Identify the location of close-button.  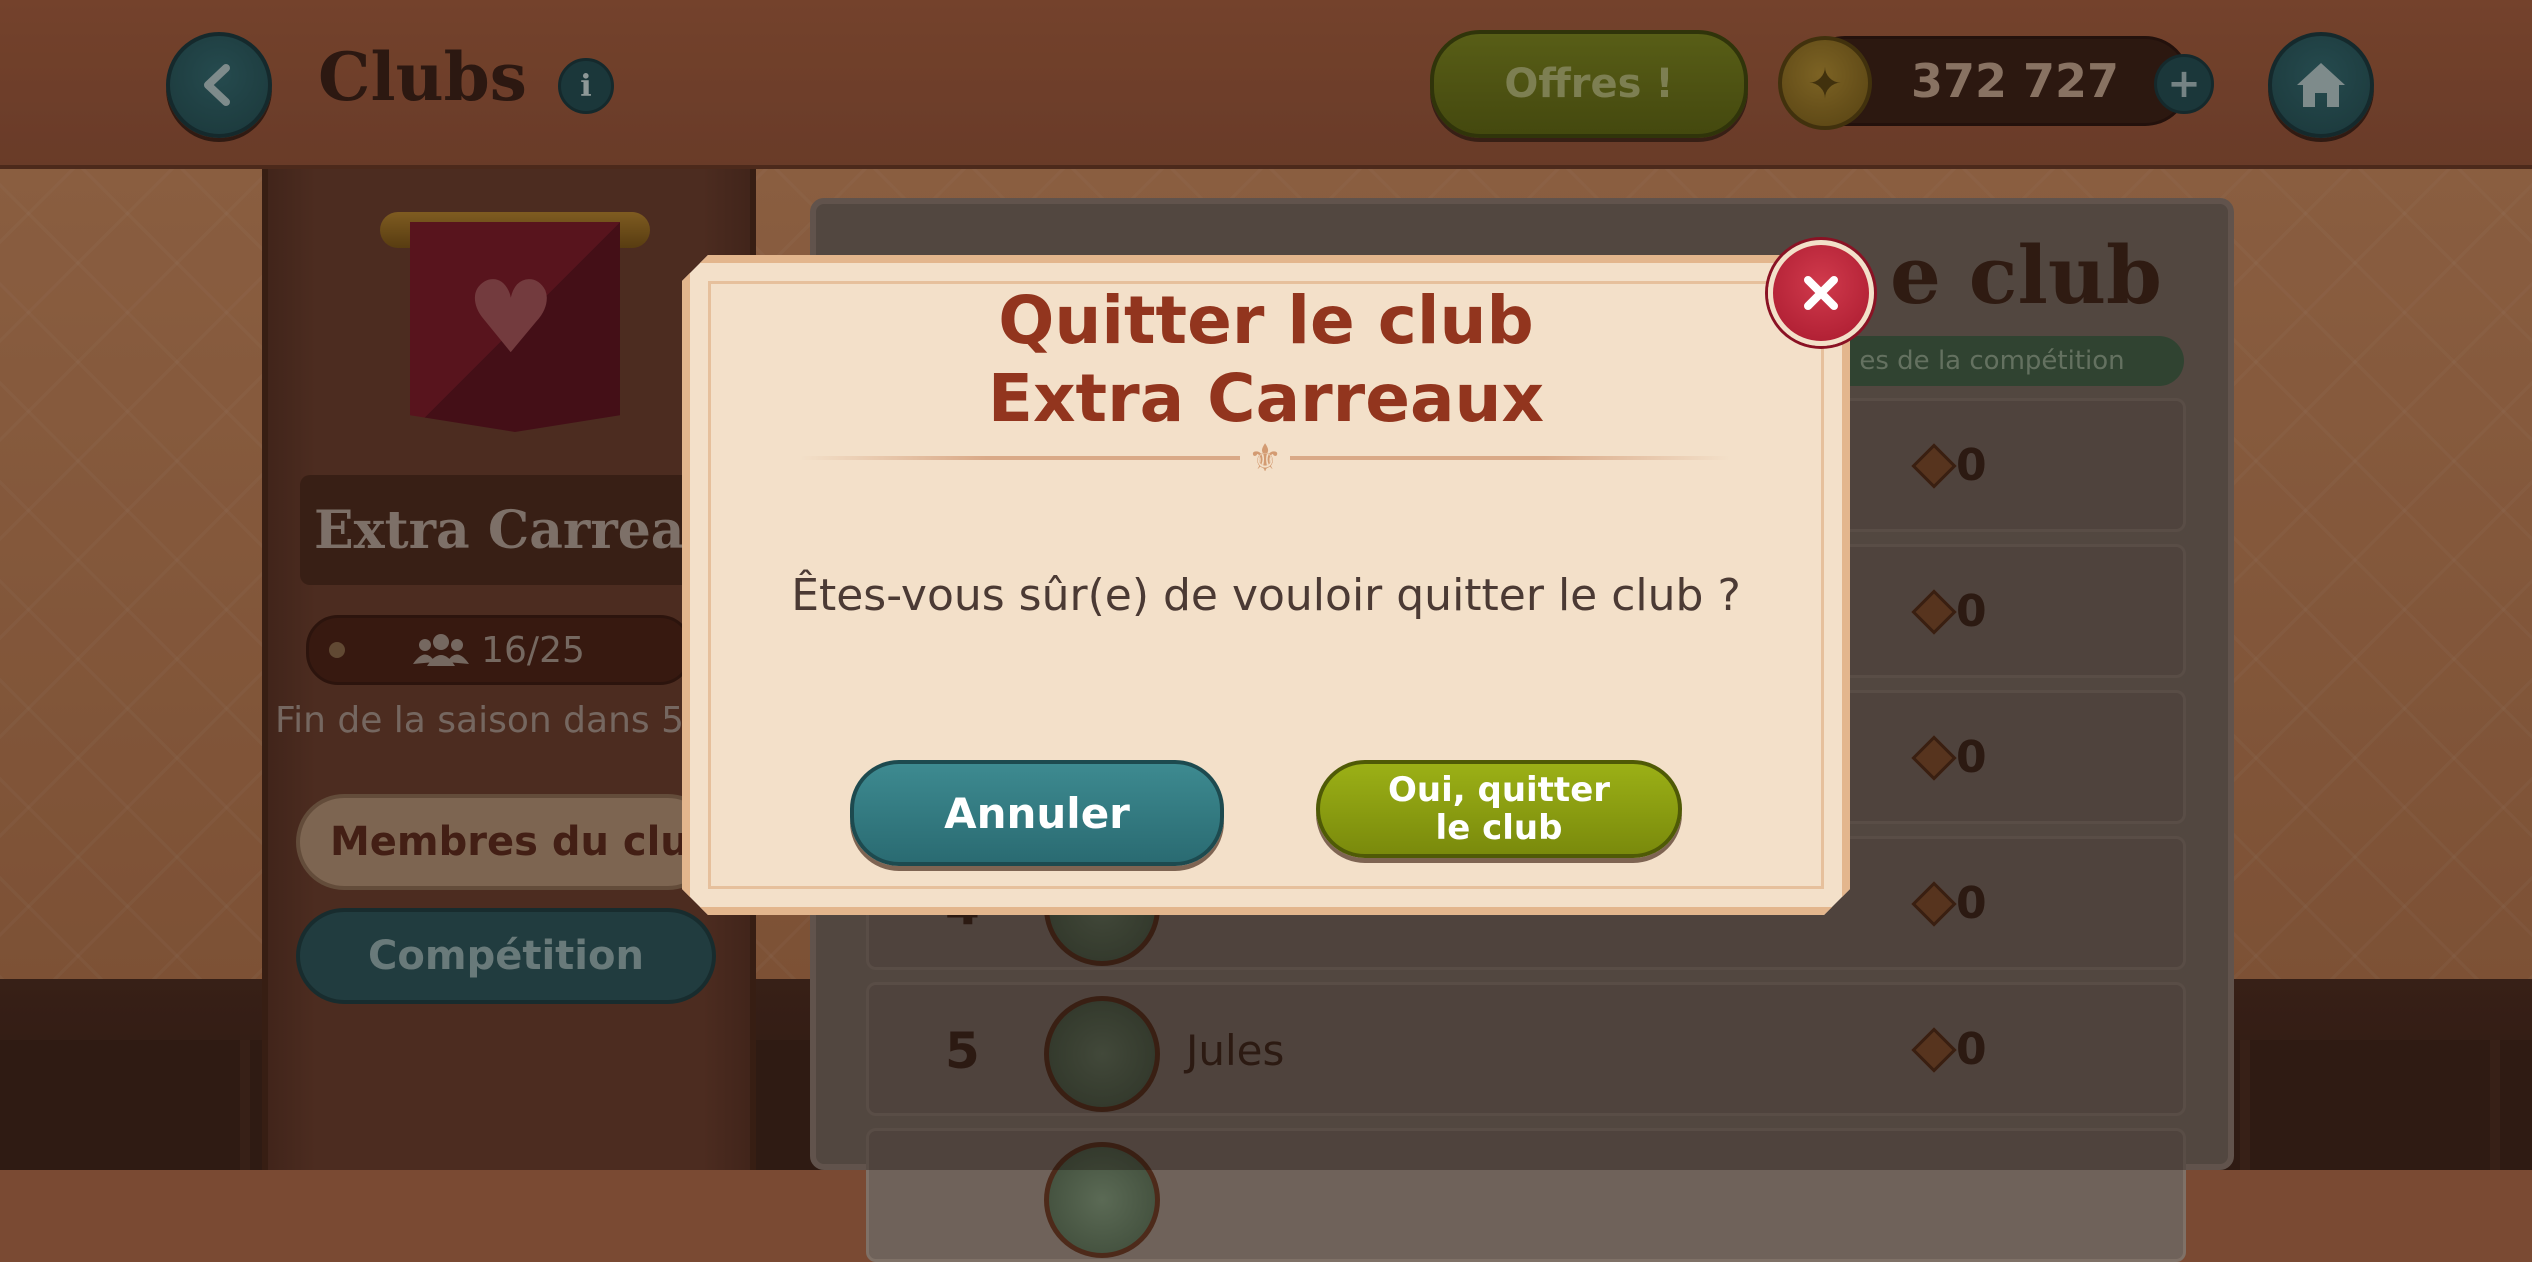
(1821, 293).